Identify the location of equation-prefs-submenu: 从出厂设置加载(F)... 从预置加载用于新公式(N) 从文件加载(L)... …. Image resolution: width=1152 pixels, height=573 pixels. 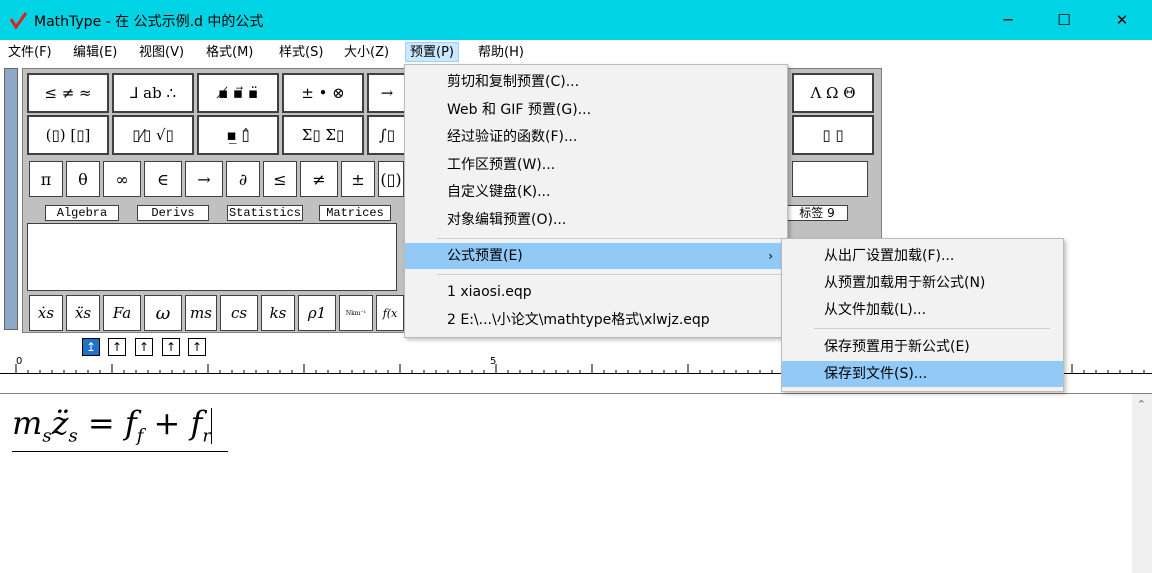
(922, 315).